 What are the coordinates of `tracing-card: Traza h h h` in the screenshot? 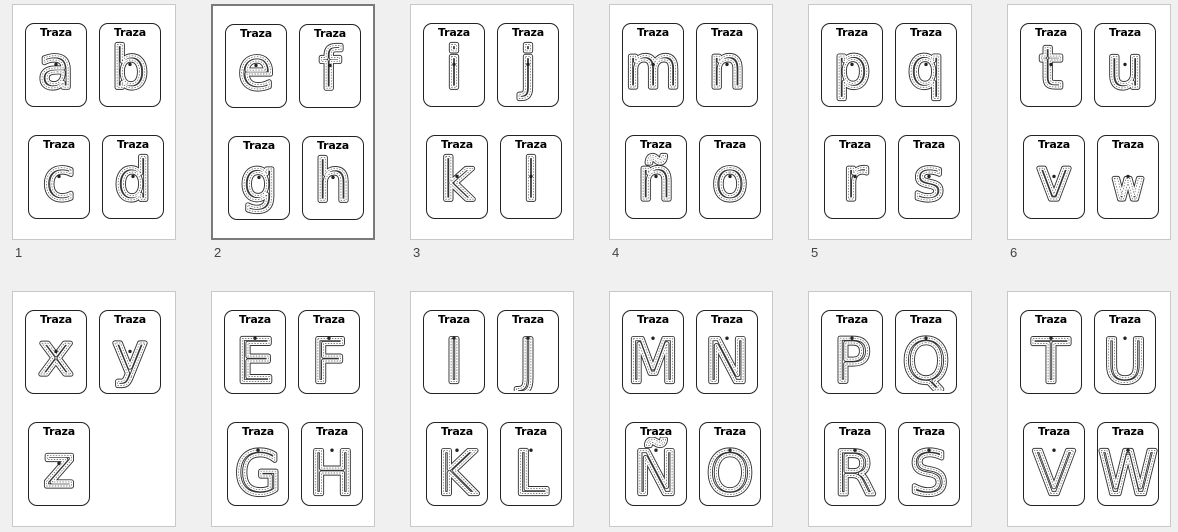 It's located at (333, 178).